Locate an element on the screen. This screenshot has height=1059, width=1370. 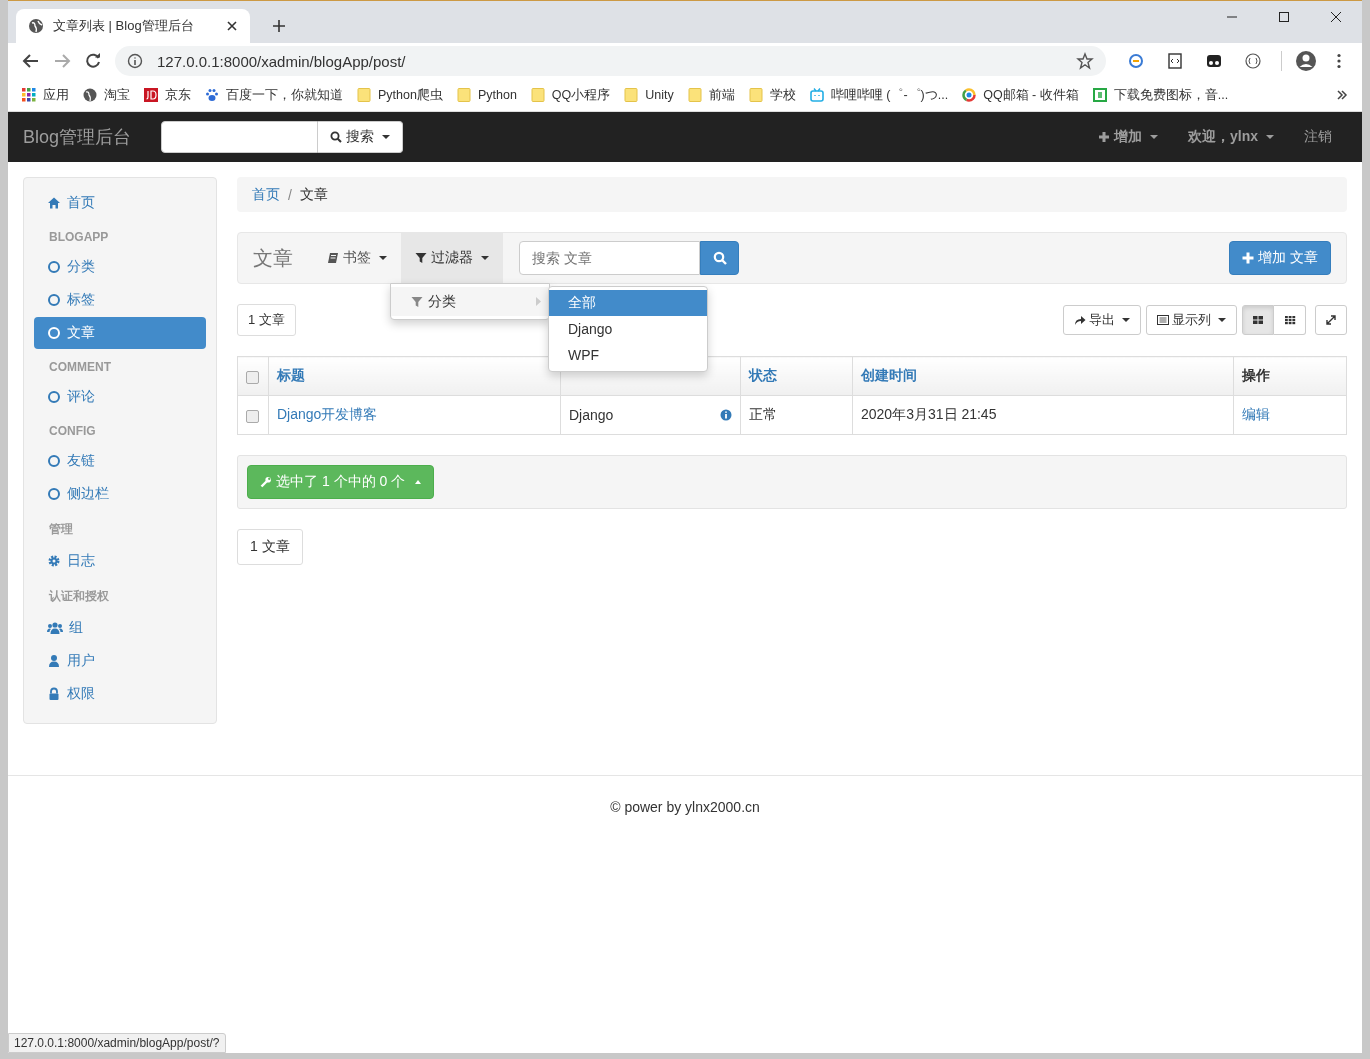
new-tab-icon is located at coordinates (279, 26).